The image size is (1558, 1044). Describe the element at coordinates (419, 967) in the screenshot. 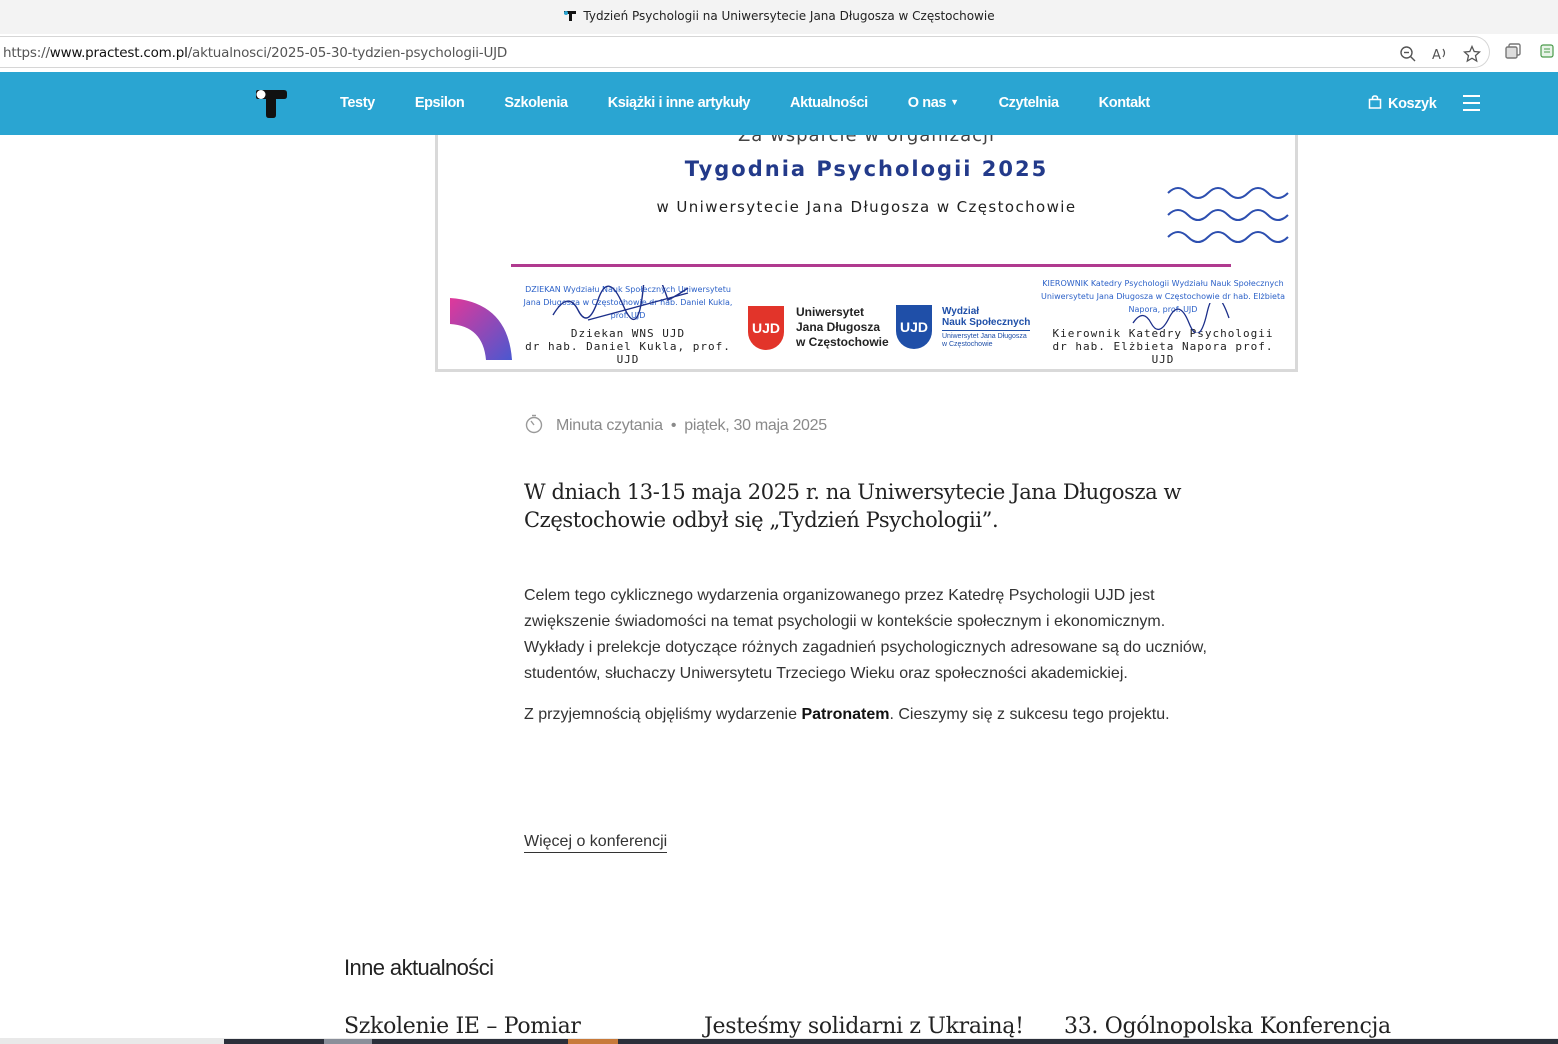

I see `other-news-heading: Inne aktualności` at that location.